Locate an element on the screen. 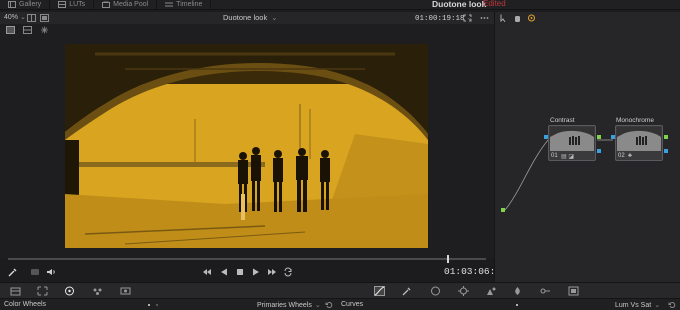  tab-gallery: Gallery is located at coordinates (25, 5).